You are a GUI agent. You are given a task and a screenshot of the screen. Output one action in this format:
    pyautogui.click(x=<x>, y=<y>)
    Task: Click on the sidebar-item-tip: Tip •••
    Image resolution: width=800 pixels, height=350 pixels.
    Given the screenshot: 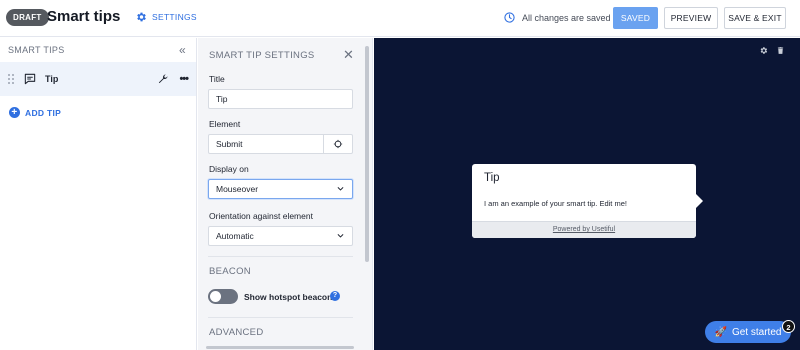 What is the action you would take?
    pyautogui.click(x=98, y=79)
    